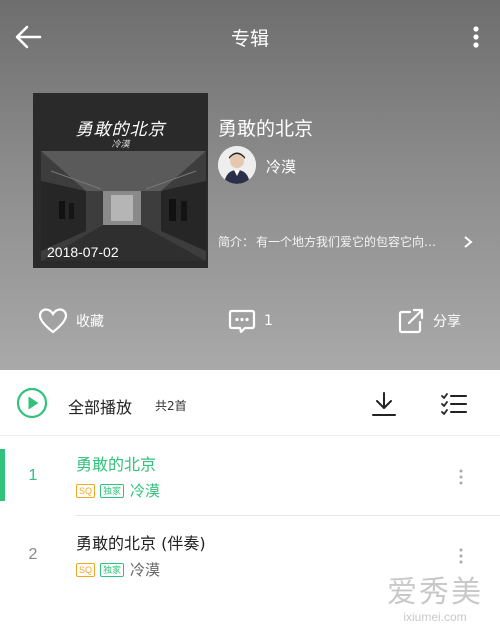 The image size is (500, 636). Describe the element at coordinates (53, 321) in the screenshot. I see `heart-icon` at that location.